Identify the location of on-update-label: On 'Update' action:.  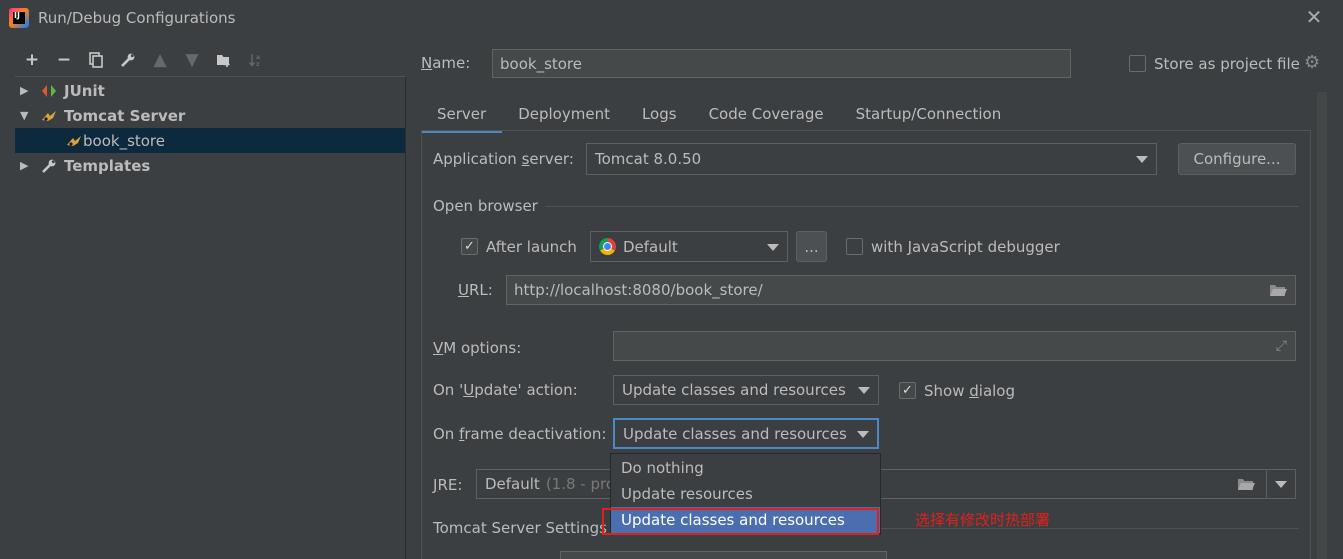
(505, 390).